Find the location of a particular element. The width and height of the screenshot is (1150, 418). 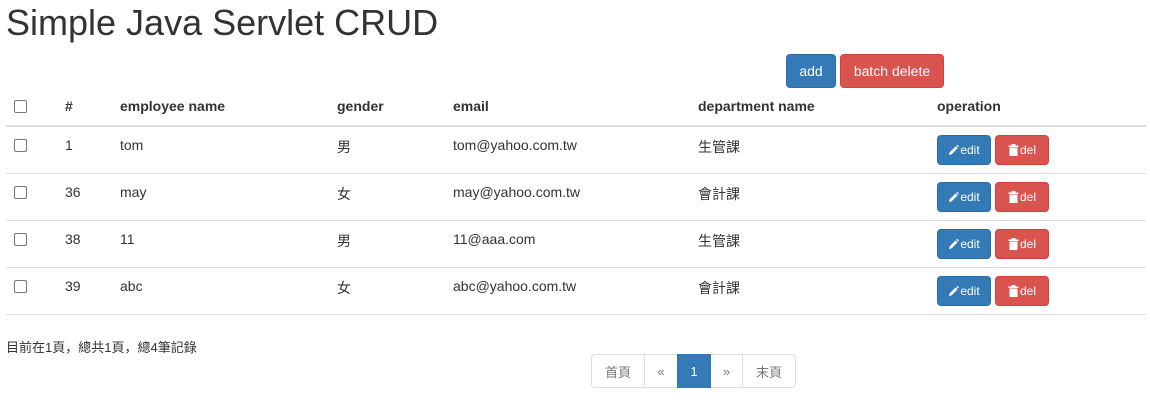

pagination-current: 1 is located at coordinates (694, 371).